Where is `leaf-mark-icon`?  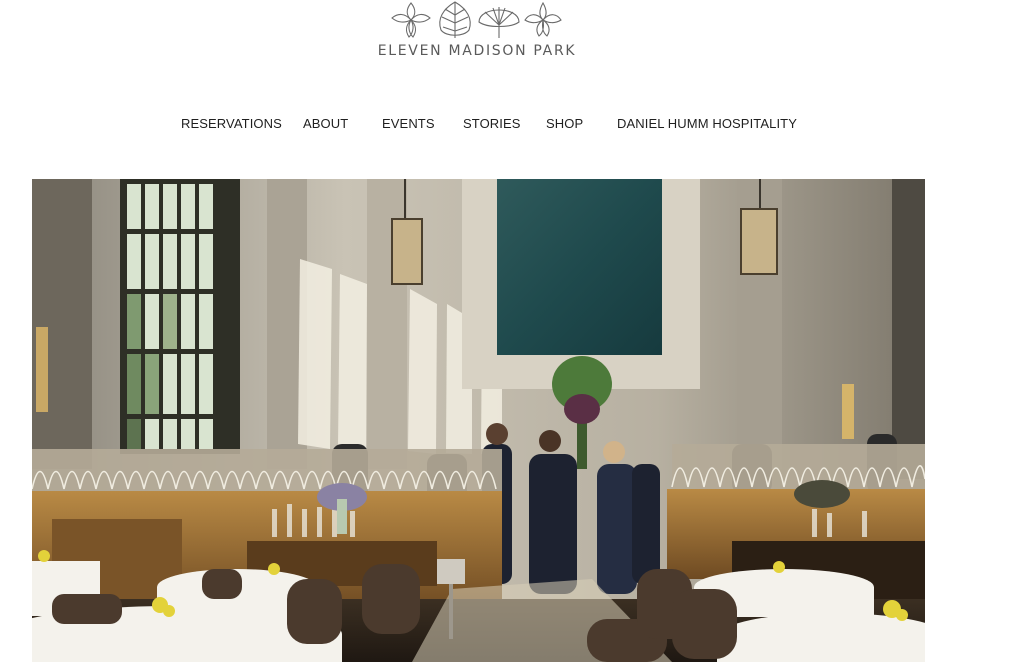
leaf-mark-icon is located at coordinates (476, 19).